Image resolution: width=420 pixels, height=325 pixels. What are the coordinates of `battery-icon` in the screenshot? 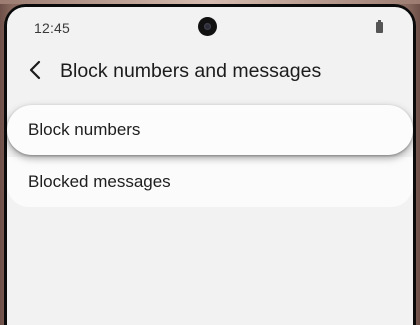 It's located at (379, 26).